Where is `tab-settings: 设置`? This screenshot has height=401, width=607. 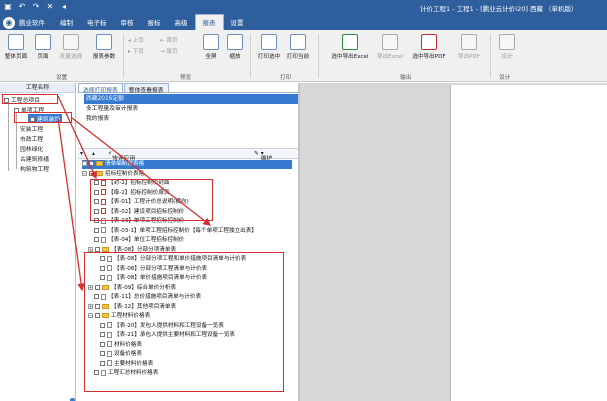
tab-settings: 设置 is located at coordinates (237, 23).